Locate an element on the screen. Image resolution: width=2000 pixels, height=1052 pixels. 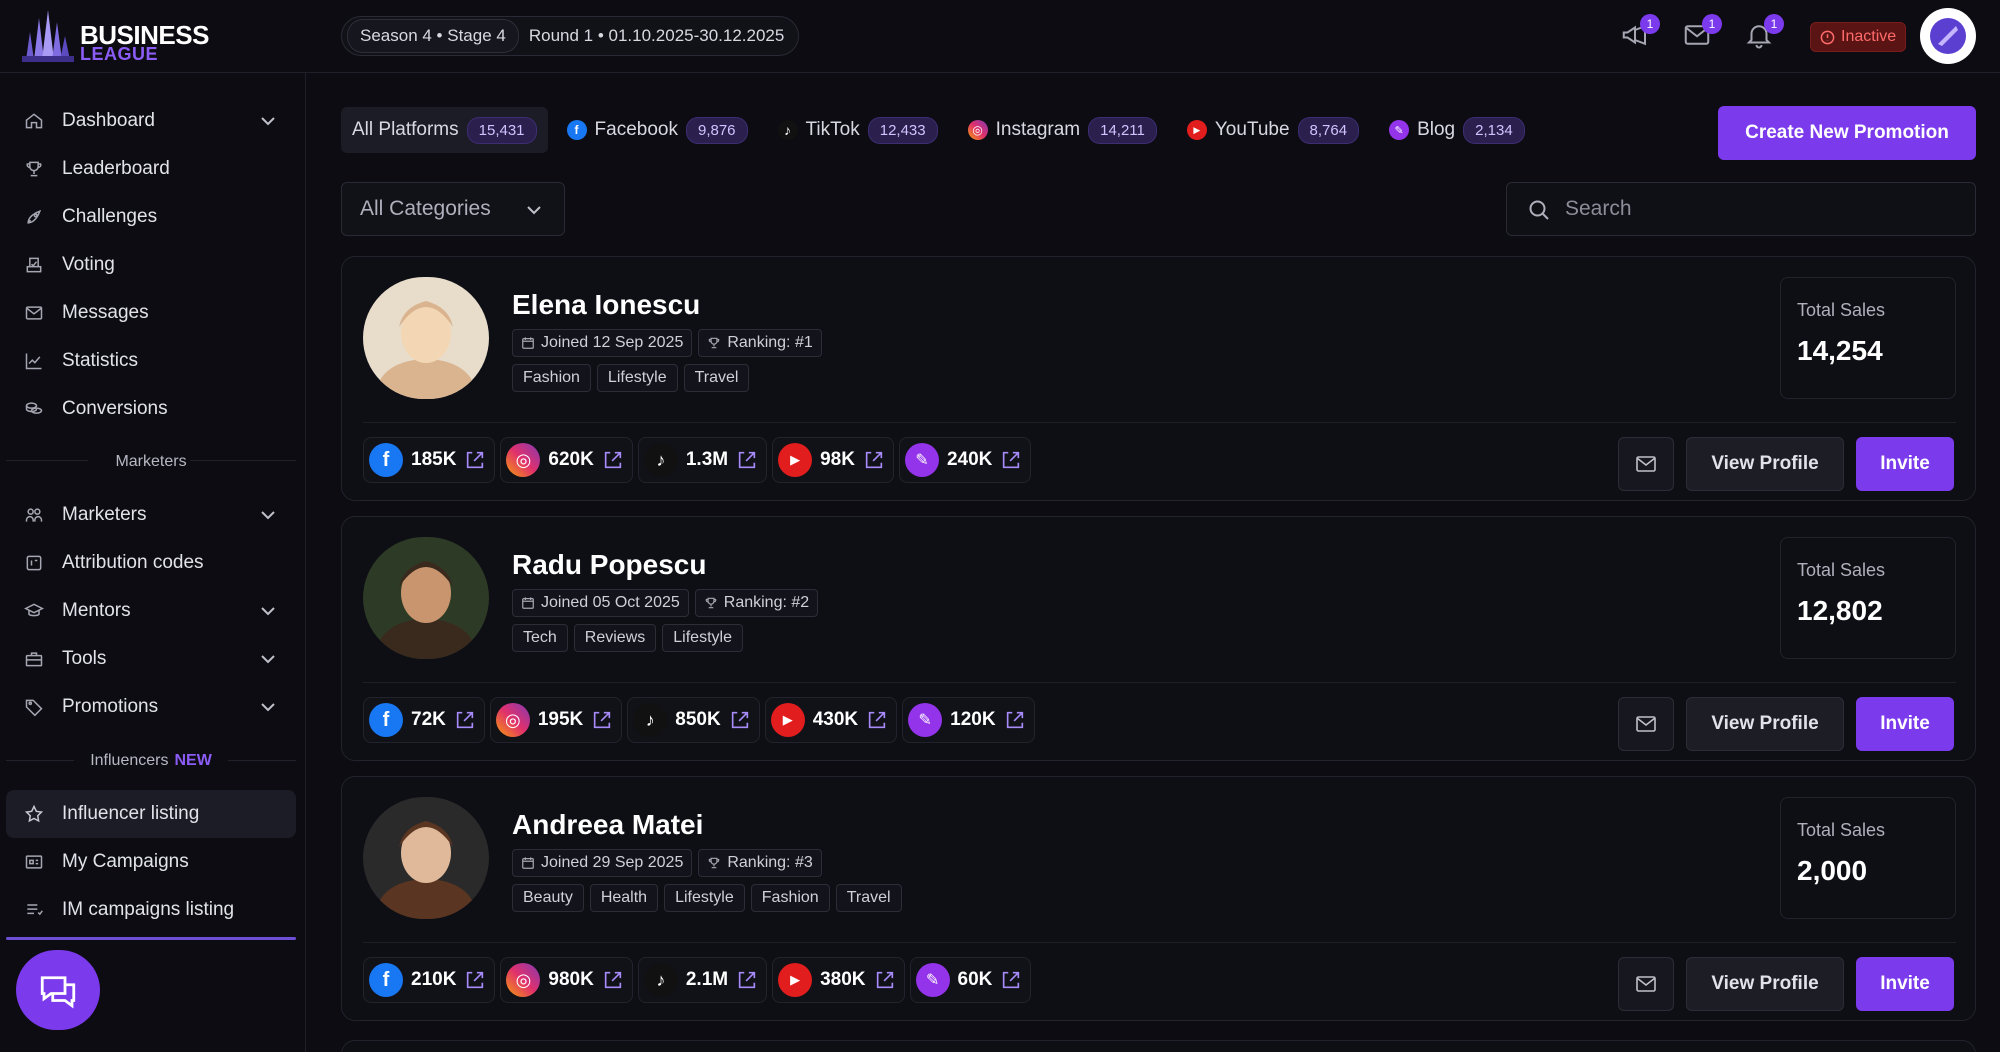
sidebar-item-statistics: Statistics is located at coordinates (151, 361).